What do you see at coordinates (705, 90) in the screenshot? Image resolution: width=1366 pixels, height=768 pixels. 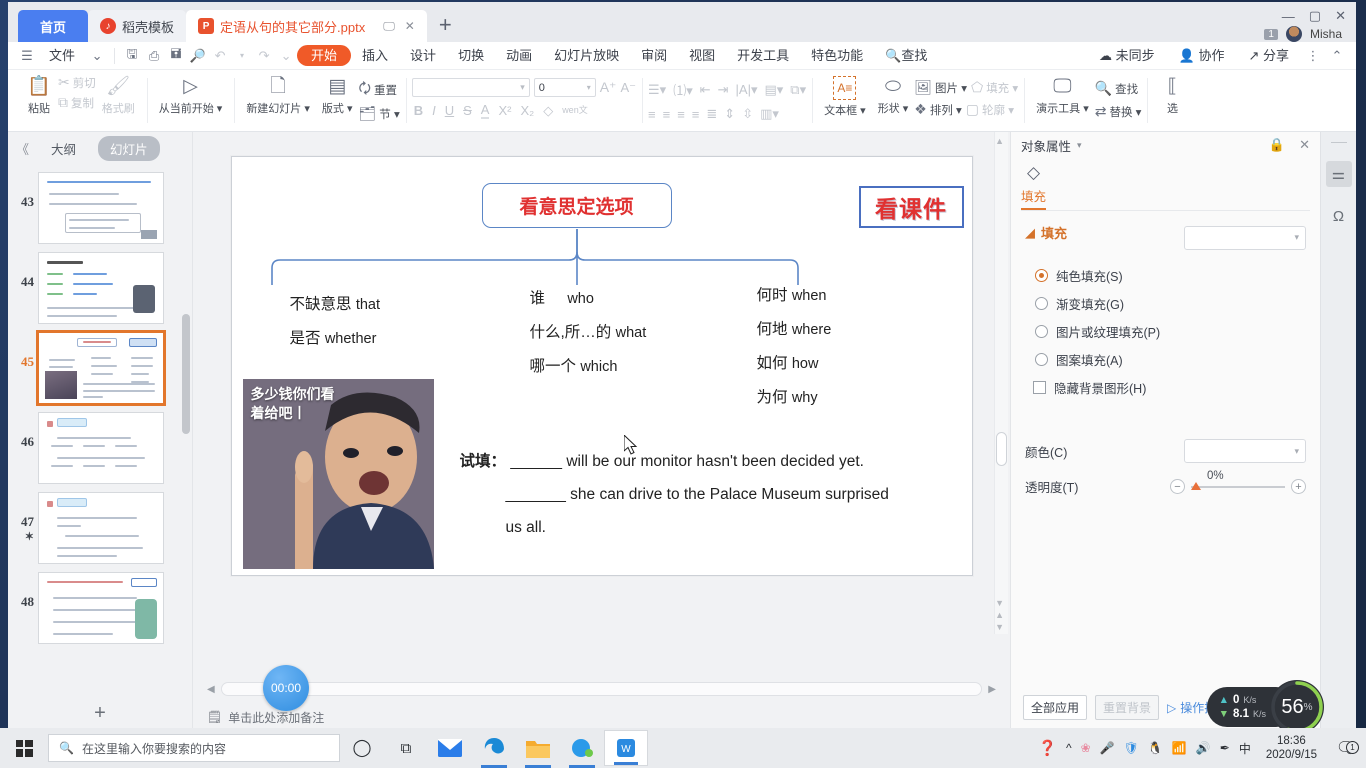 I see `decrease-indent-button: ⇤` at bounding box center [705, 90].